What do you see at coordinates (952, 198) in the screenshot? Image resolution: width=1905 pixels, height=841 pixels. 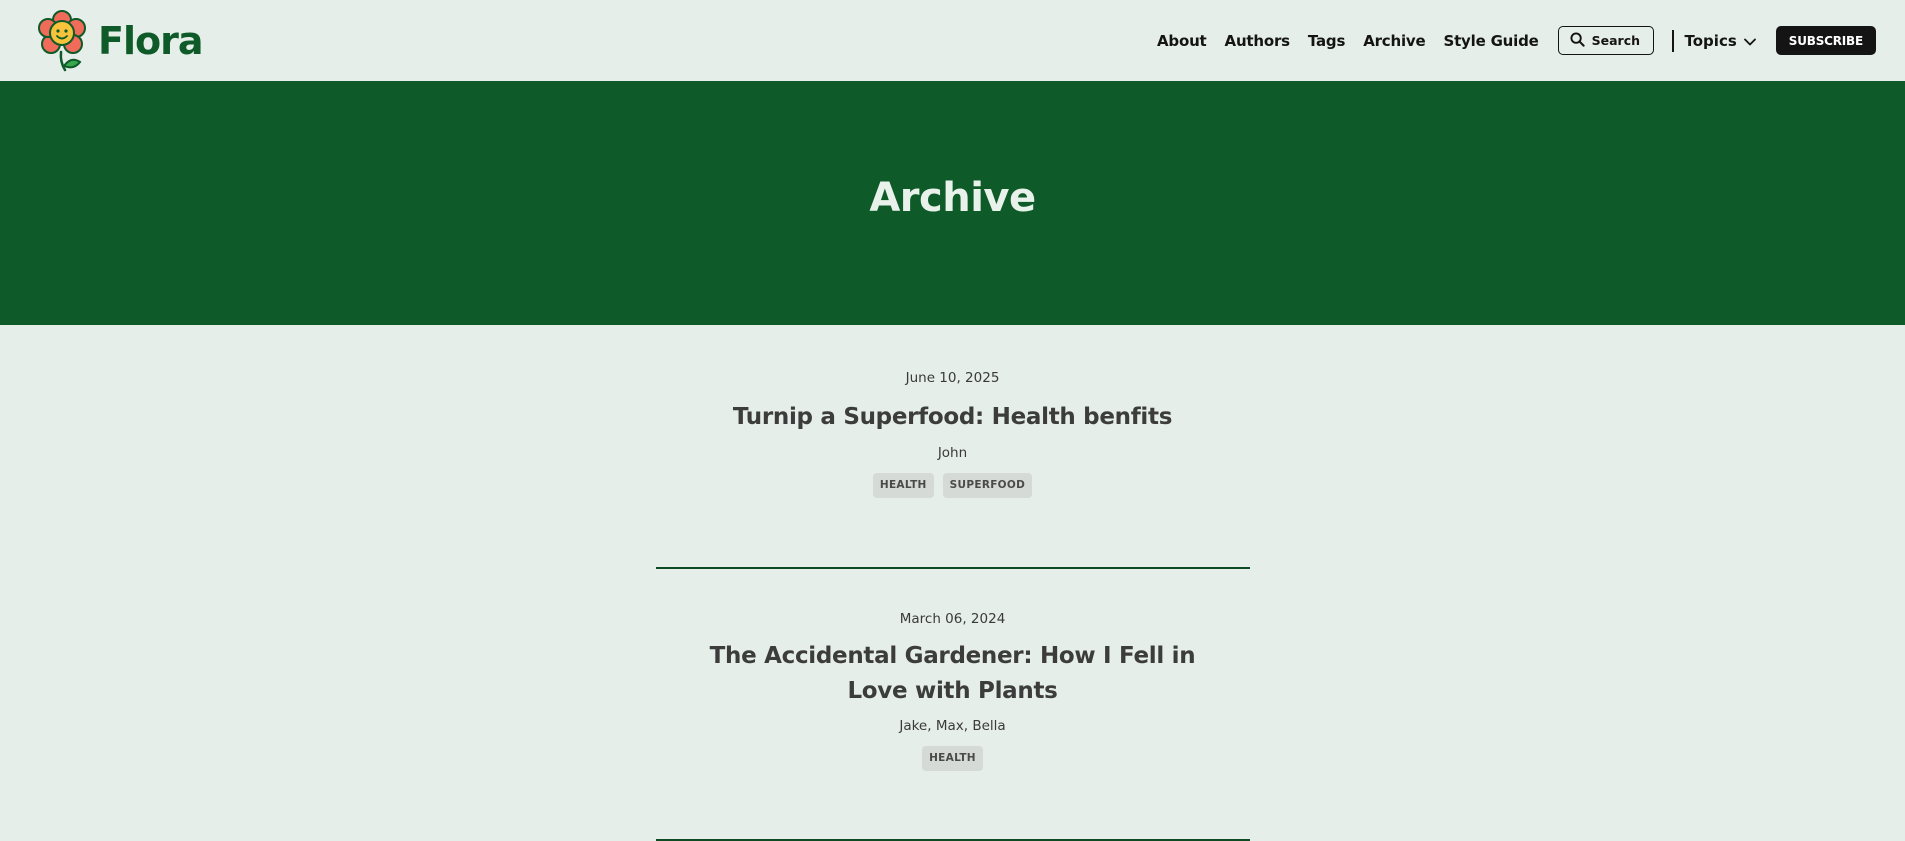 I see `page-title: Archive` at bounding box center [952, 198].